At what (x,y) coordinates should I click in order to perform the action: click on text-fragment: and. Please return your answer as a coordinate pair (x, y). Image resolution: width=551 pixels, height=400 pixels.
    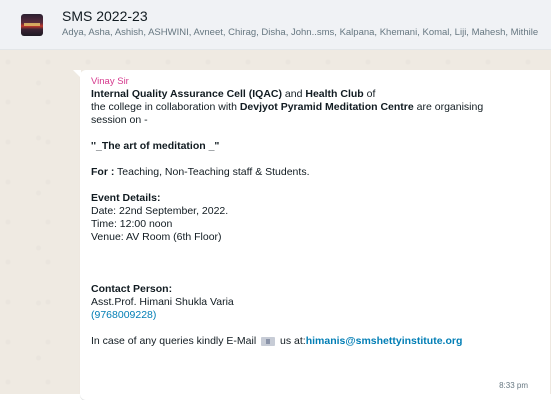
    Looking at the image, I should click on (294, 94).